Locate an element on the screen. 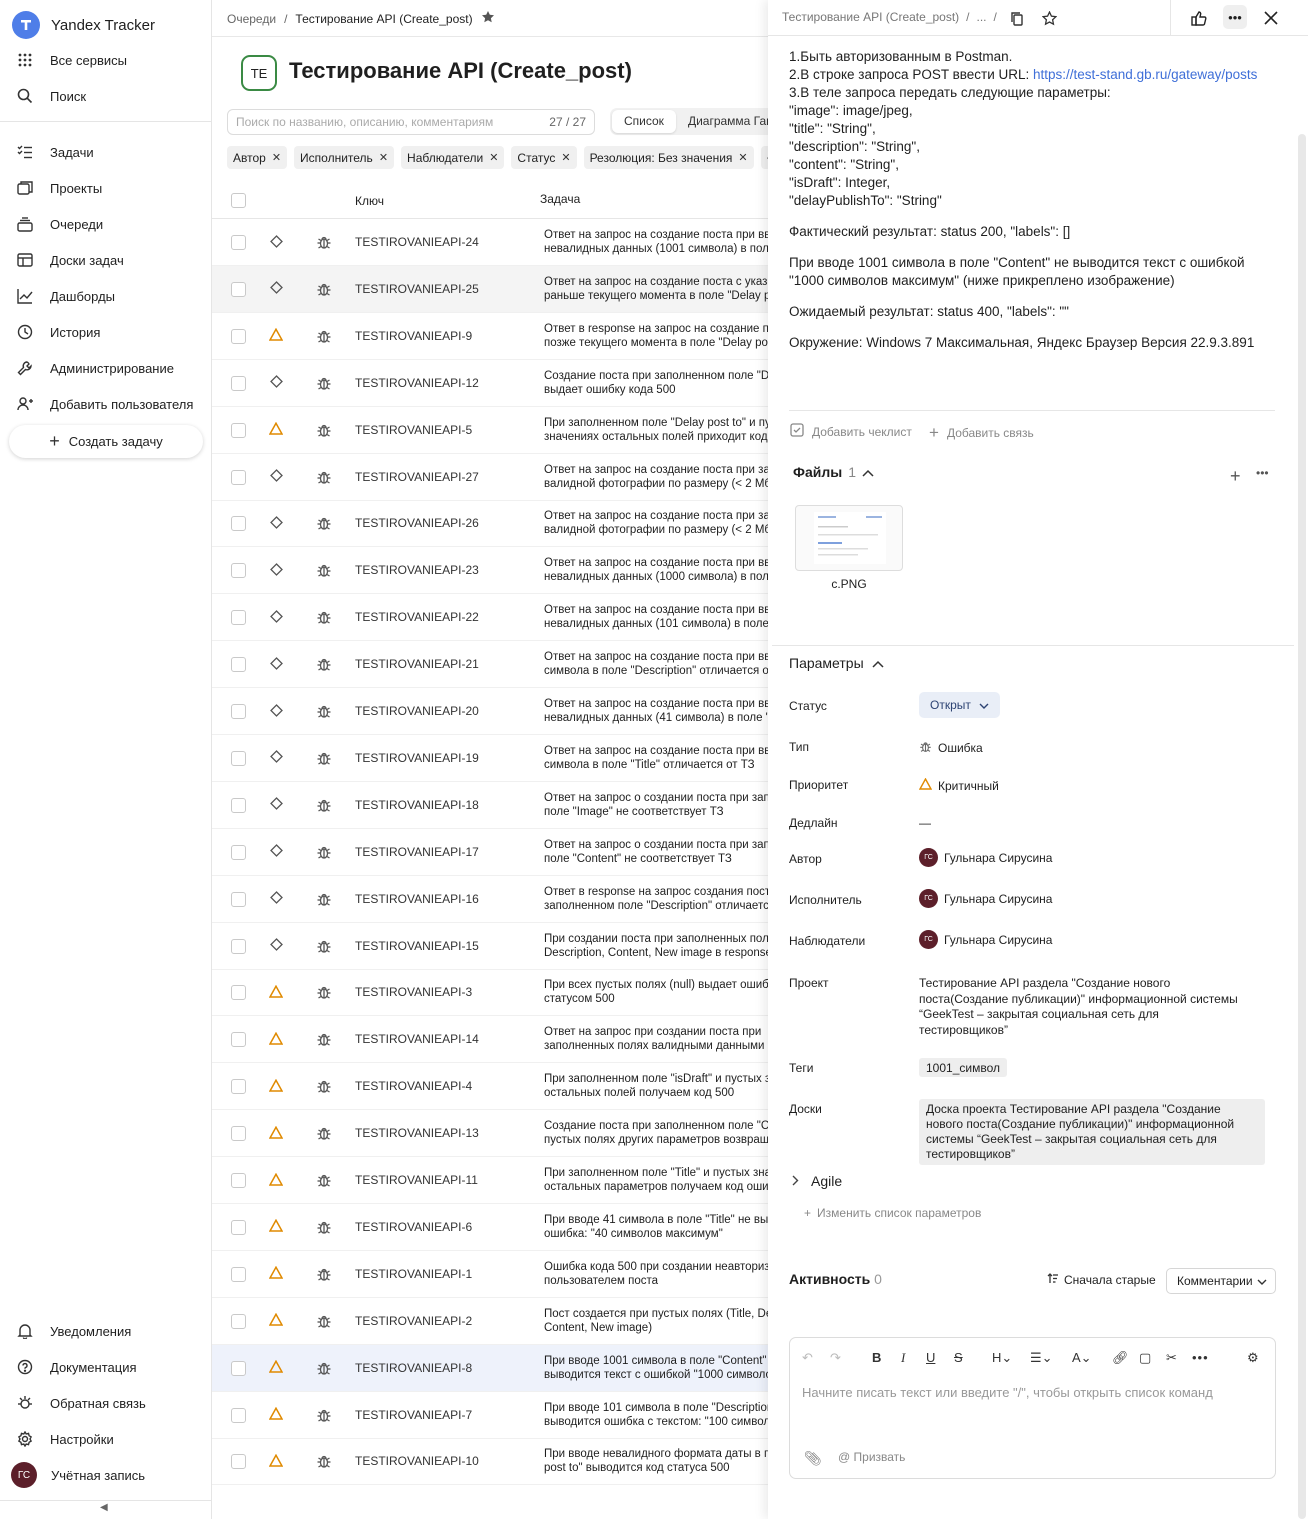 The height and width of the screenshot is (1519, 1308). nav-all-services: Все сервисы is located at coordinates (105, 60).